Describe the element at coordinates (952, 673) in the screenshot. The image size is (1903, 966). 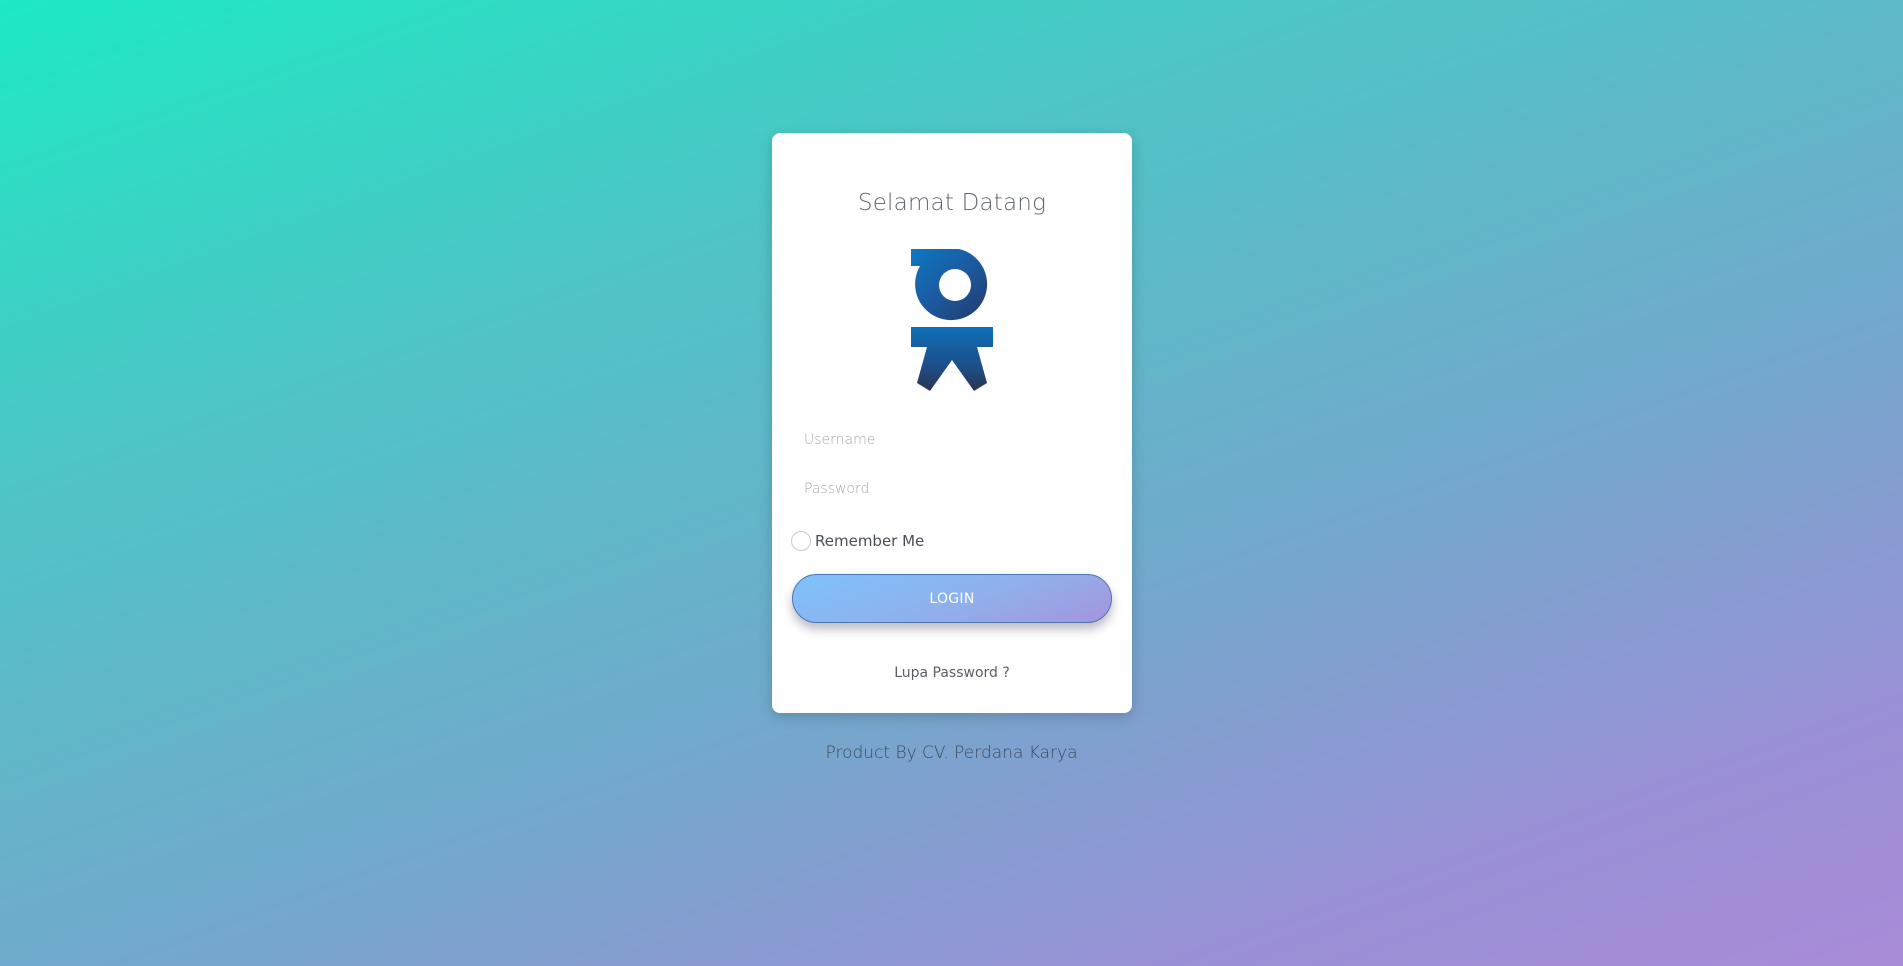
I see `forgot-password-link: Lupa Password ?` at that location.